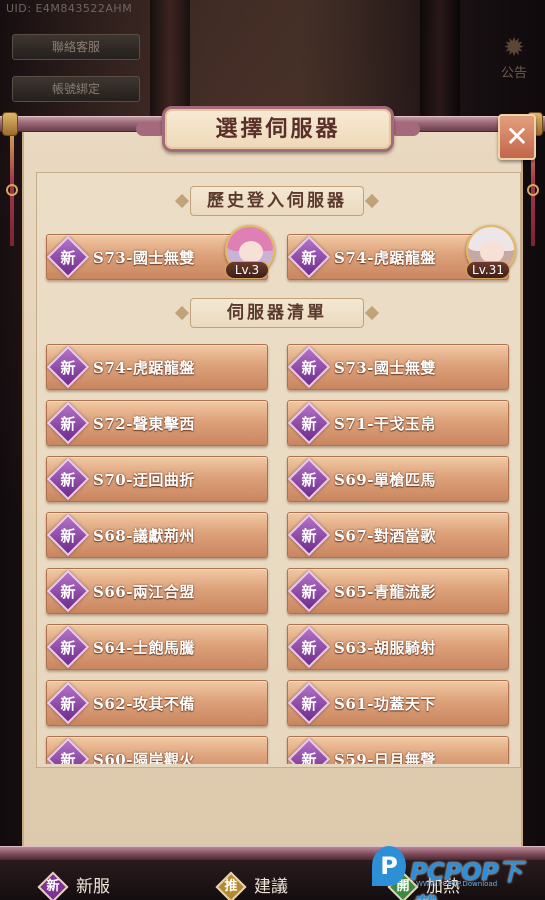 This screenshot has width=545, height=900. I want to click on notice-icon: ✹, so click(514, 48).